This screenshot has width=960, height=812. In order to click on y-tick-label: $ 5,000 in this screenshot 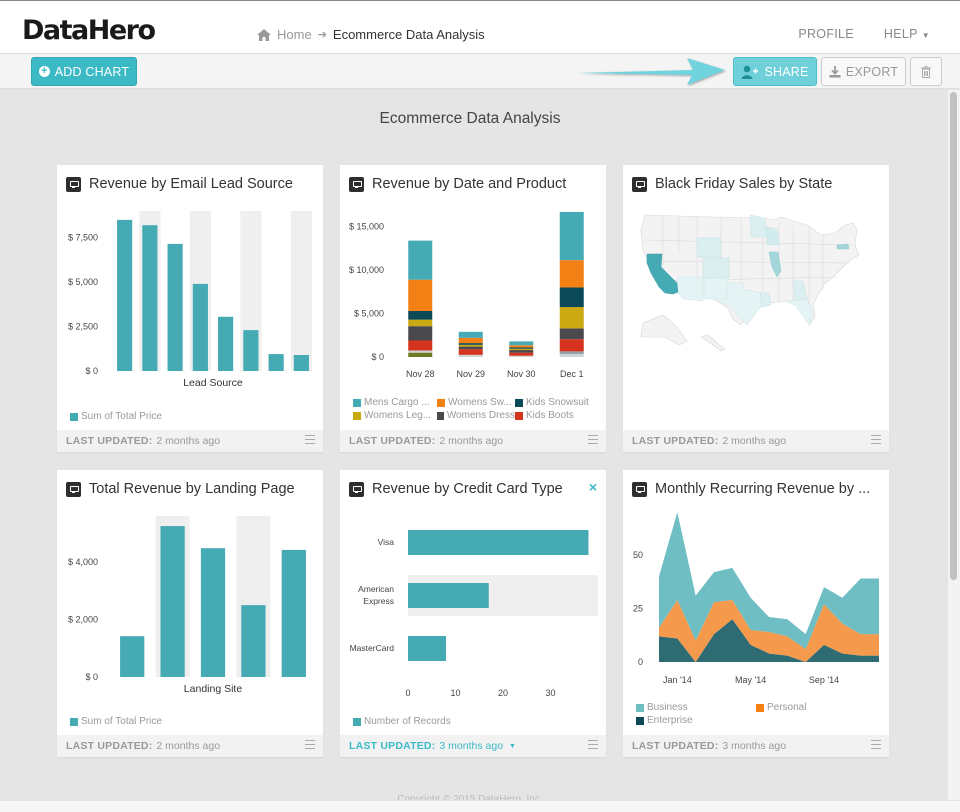, I will do `click(83, 282)`.